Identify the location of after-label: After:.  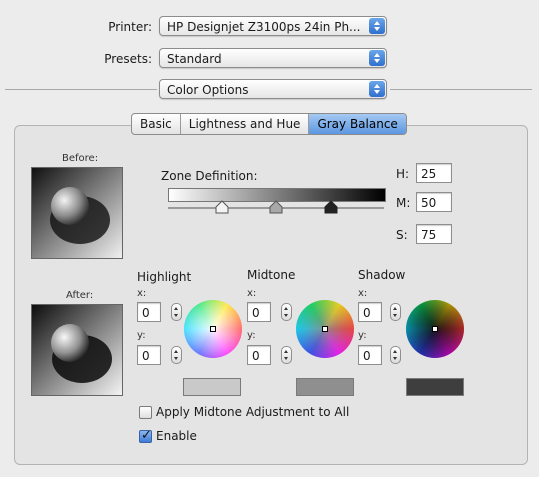
(80, 295).